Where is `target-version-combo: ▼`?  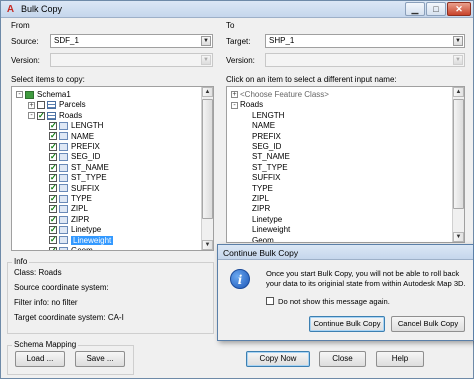 target-version-combo: ▼ is located at coordinates (365, 60).